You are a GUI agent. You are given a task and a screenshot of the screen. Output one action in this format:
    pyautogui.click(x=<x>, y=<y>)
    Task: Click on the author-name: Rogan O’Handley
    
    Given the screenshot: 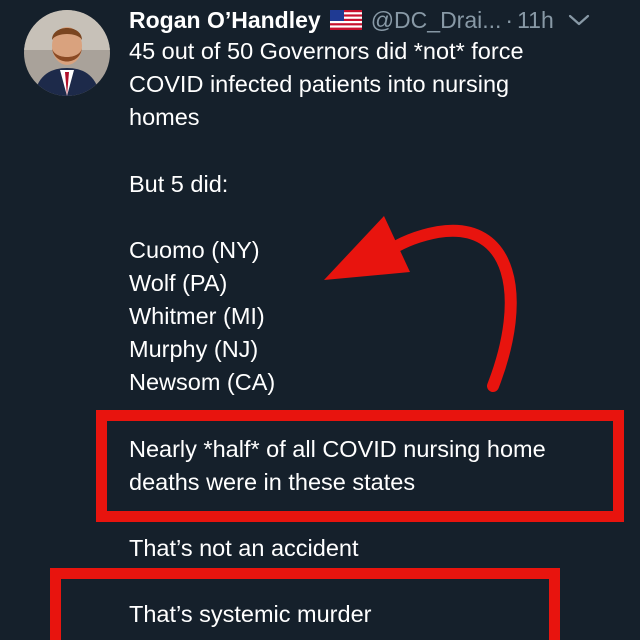 What is the action you would take?
    pyautogui.click(x=225, y=20)
    